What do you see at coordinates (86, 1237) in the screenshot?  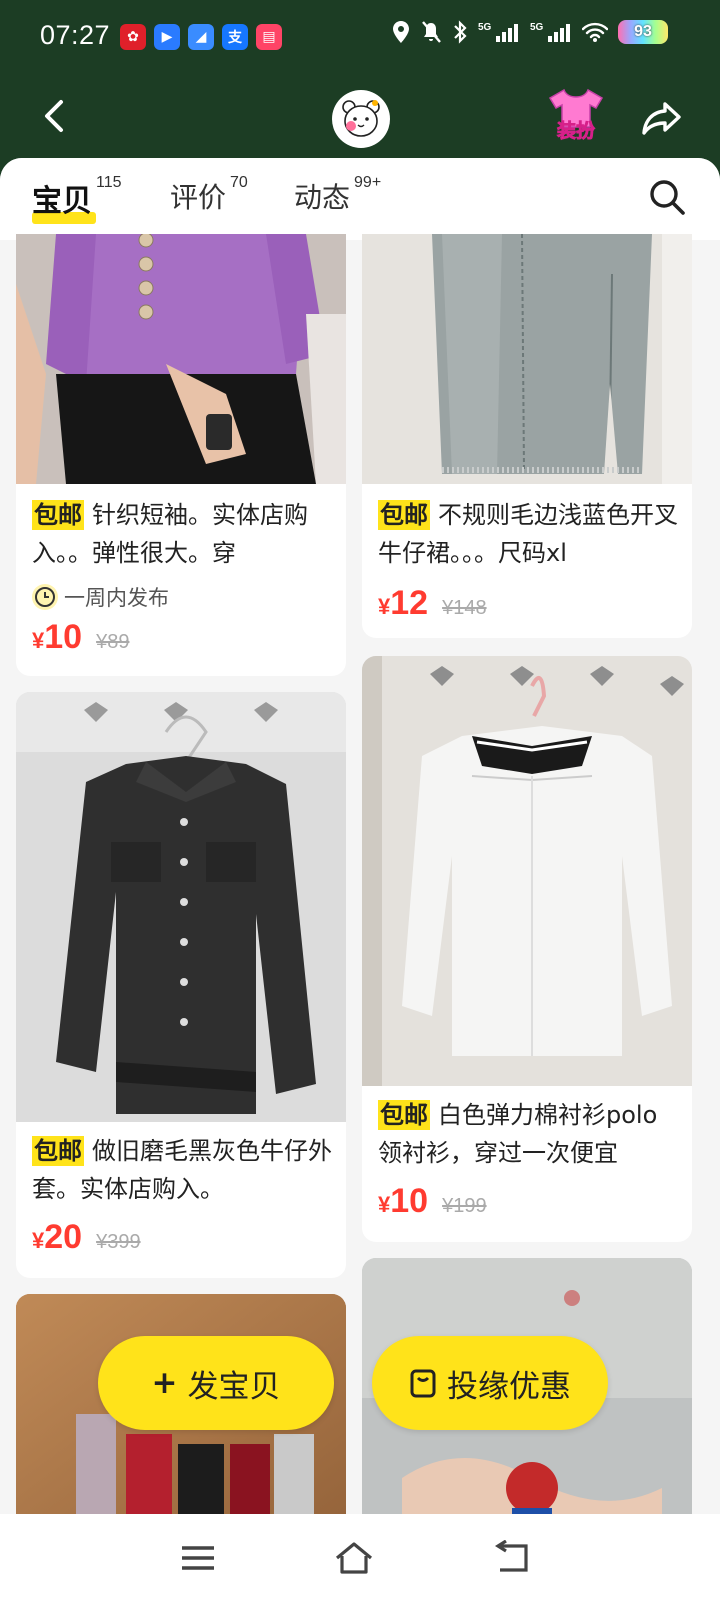 I see `price-row: ¥20 ¥399` at bounding box center [86, 1237].